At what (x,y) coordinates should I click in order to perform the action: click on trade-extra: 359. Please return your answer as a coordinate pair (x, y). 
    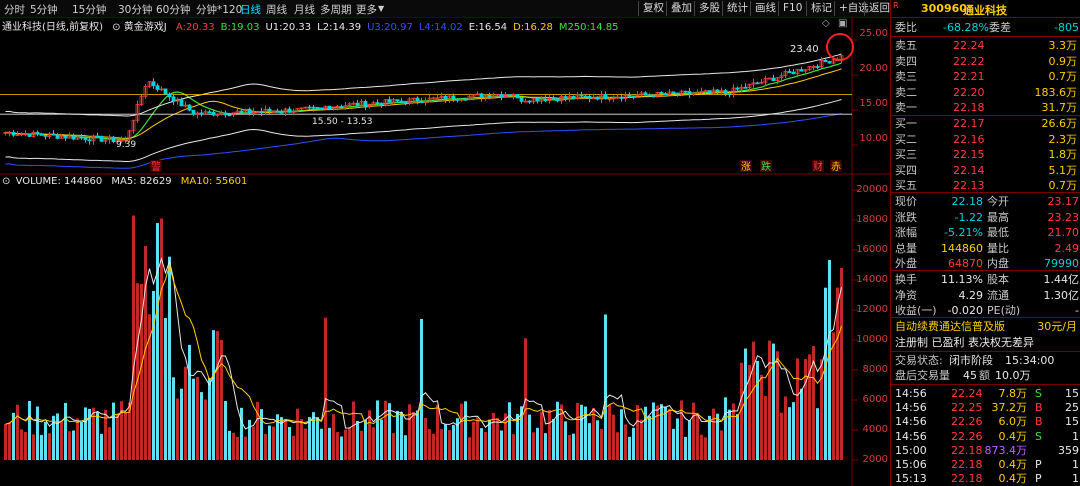
    Looking at the image, I should click on (1068, 450).